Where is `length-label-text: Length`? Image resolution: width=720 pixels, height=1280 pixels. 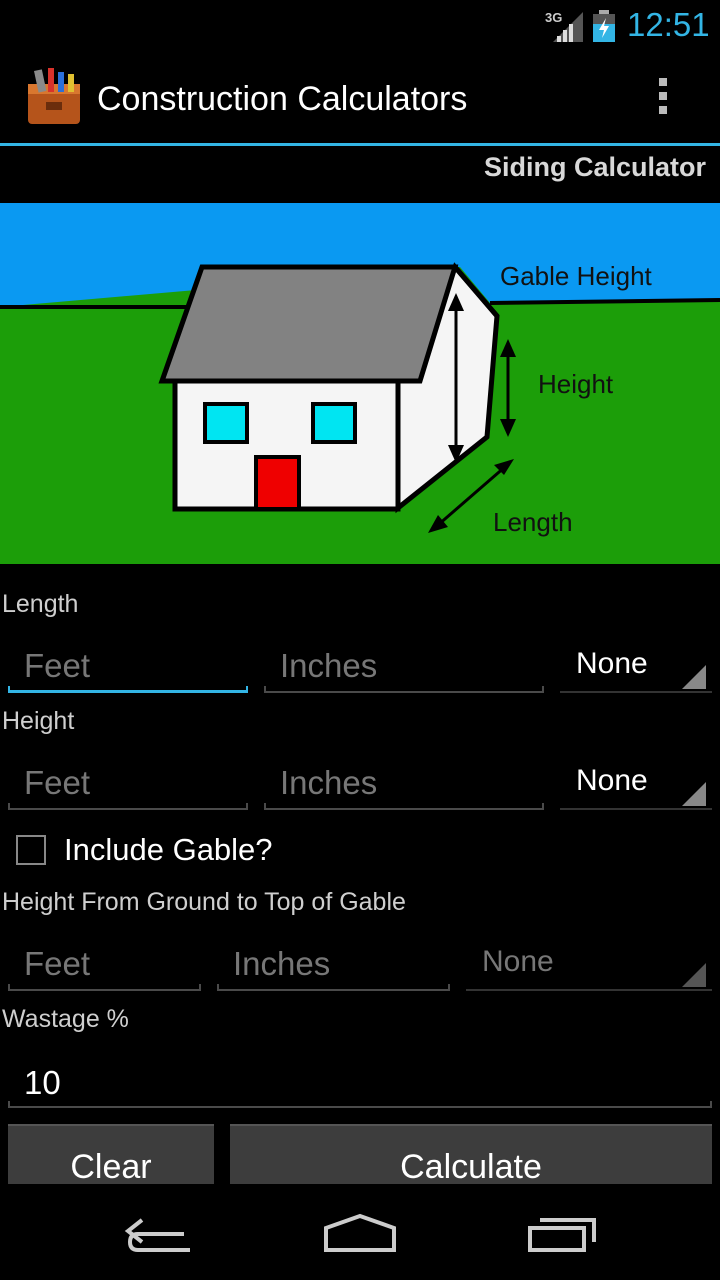 length-label-text: Length is located at coordinates (40, 604).